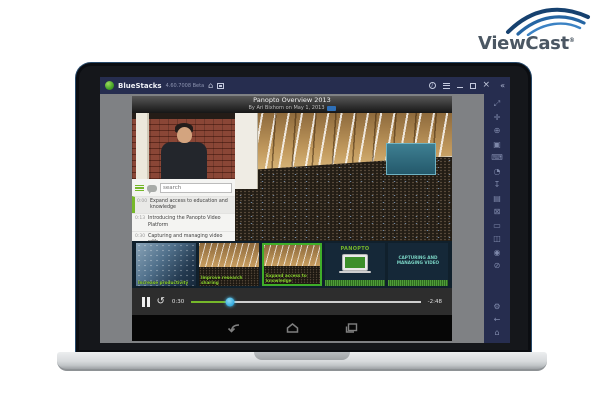  I want to click on multi-instance-icon: ◫, so click(497, 239).